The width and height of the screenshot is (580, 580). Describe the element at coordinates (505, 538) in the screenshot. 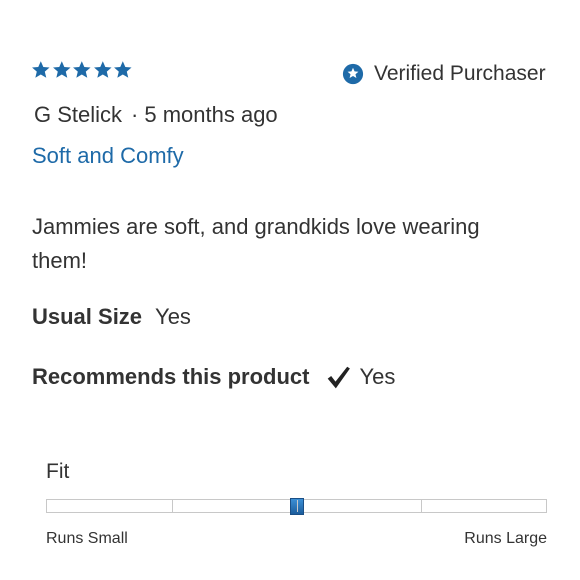

I see `fit-max-label: Runs Large` at that location.